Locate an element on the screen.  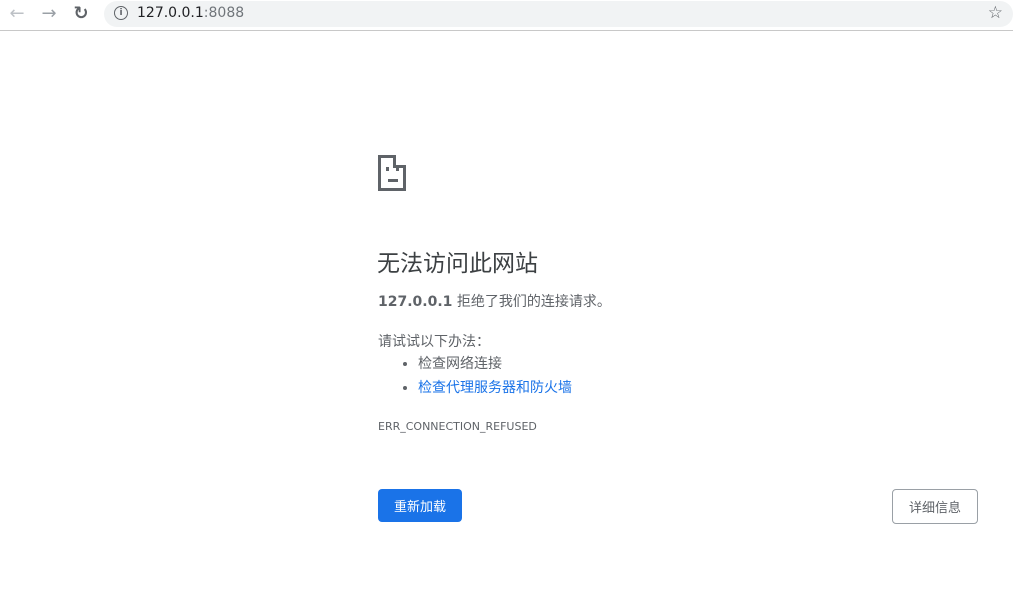
suggestion-list: 检查网络连接 检查代理服务器和防火墙 is located at coordinates (475, 376).